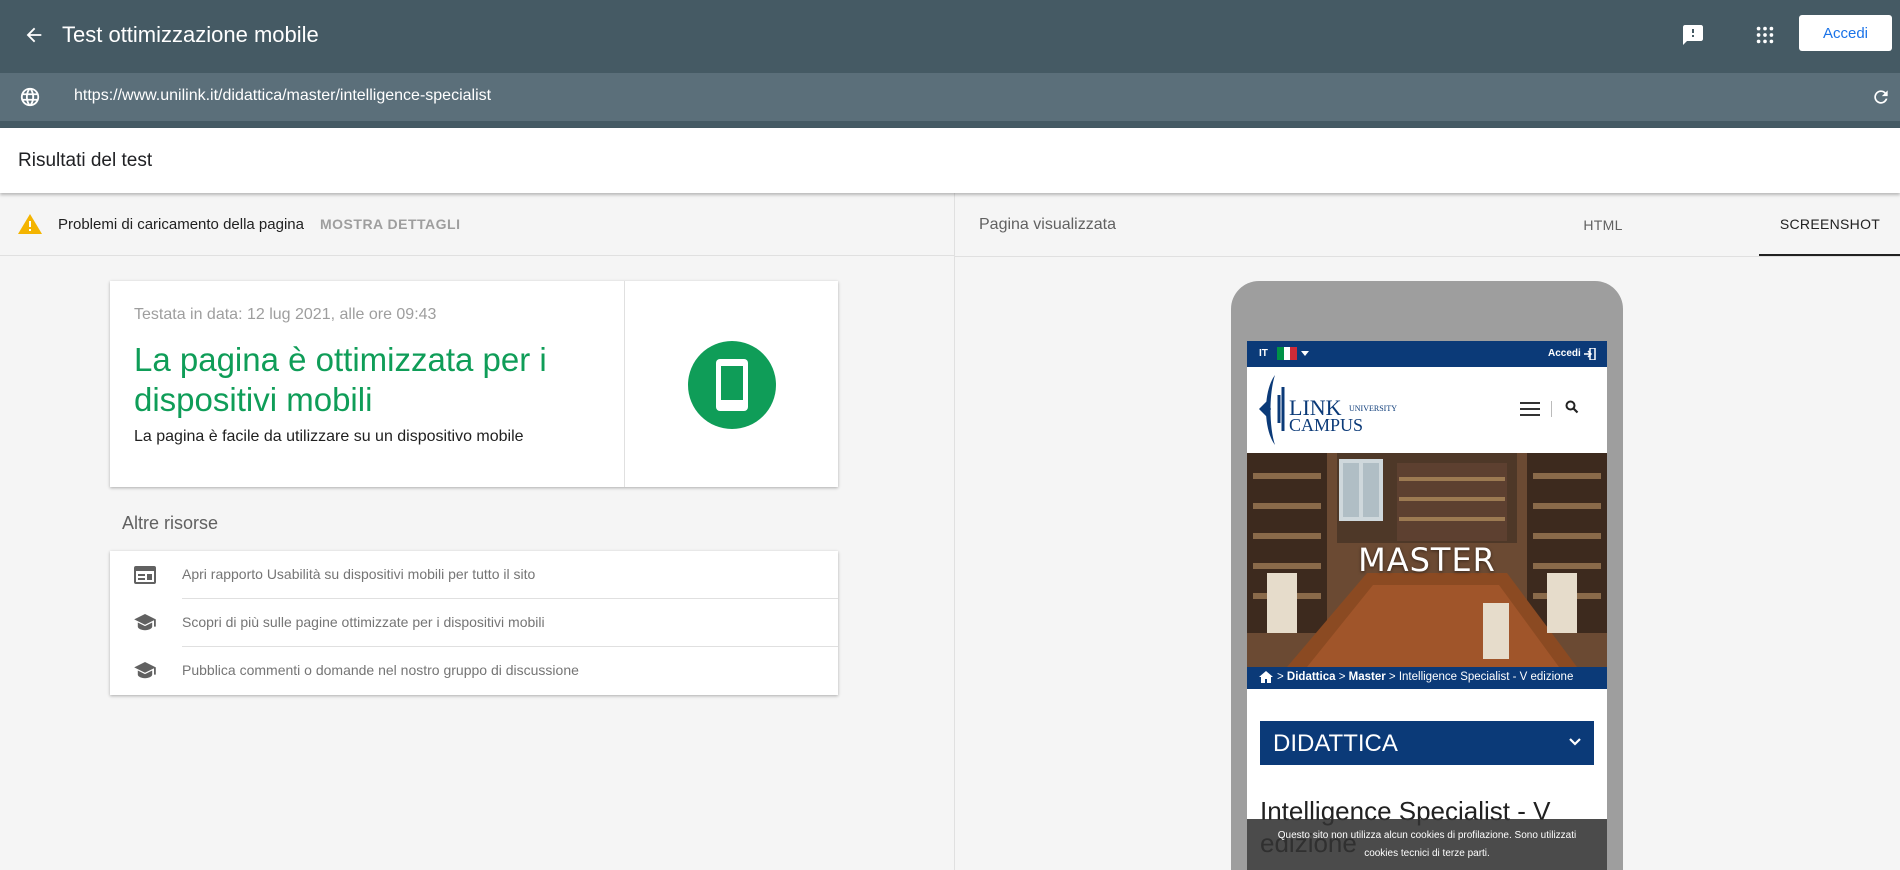 The image size is (1900, 870). I want to click on site-header: LINK CAMPUS UNIVERSITY, so click(1427, 410).